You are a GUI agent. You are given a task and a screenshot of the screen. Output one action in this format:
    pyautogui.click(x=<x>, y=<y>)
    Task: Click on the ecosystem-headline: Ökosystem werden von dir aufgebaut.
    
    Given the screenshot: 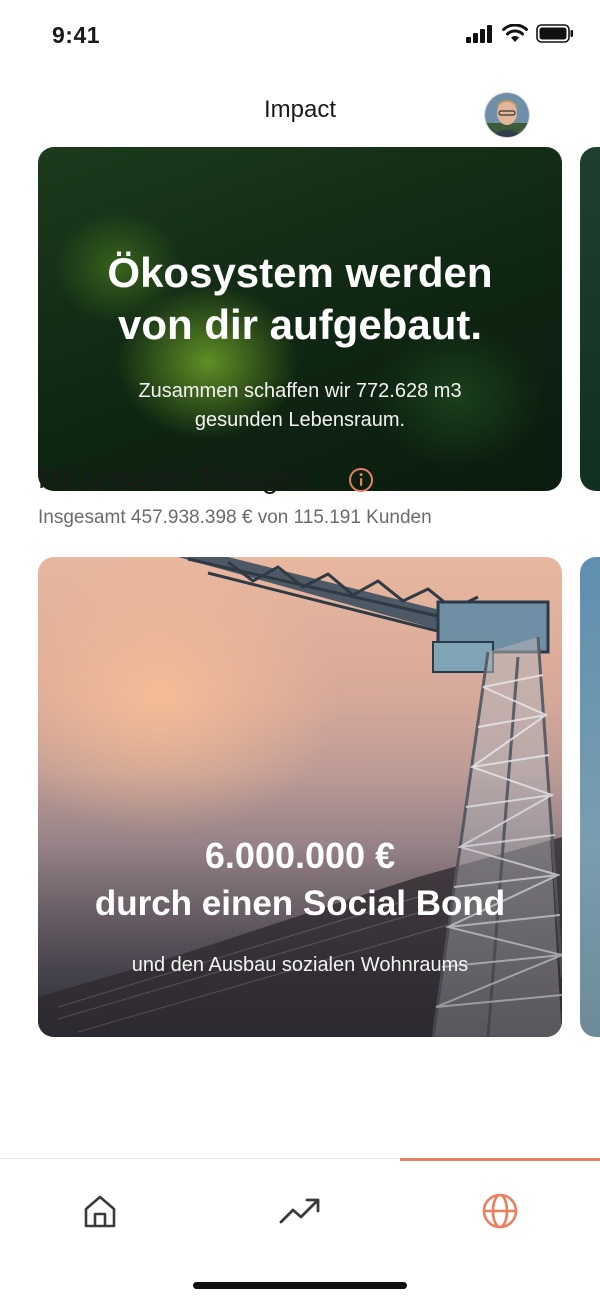 What is the action you would take?
    pyautogui.click(x=300, y=299)
    